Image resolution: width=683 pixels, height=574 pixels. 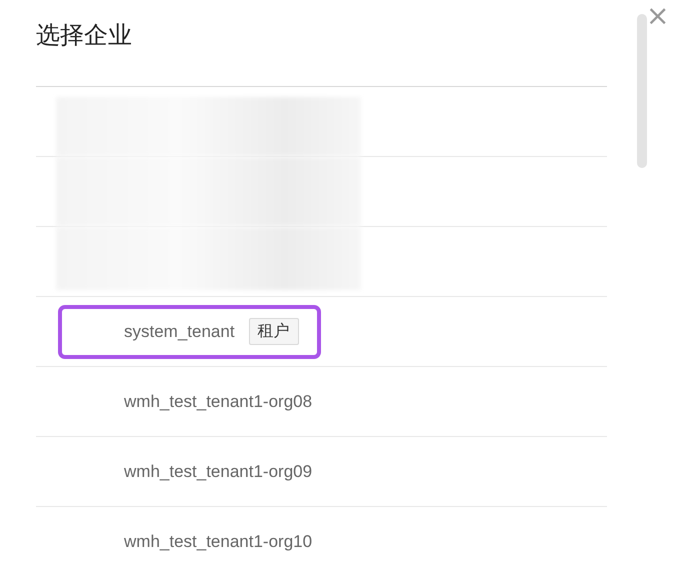 I want to click on tenant-tag: 租户, so click(x=273, y=331).